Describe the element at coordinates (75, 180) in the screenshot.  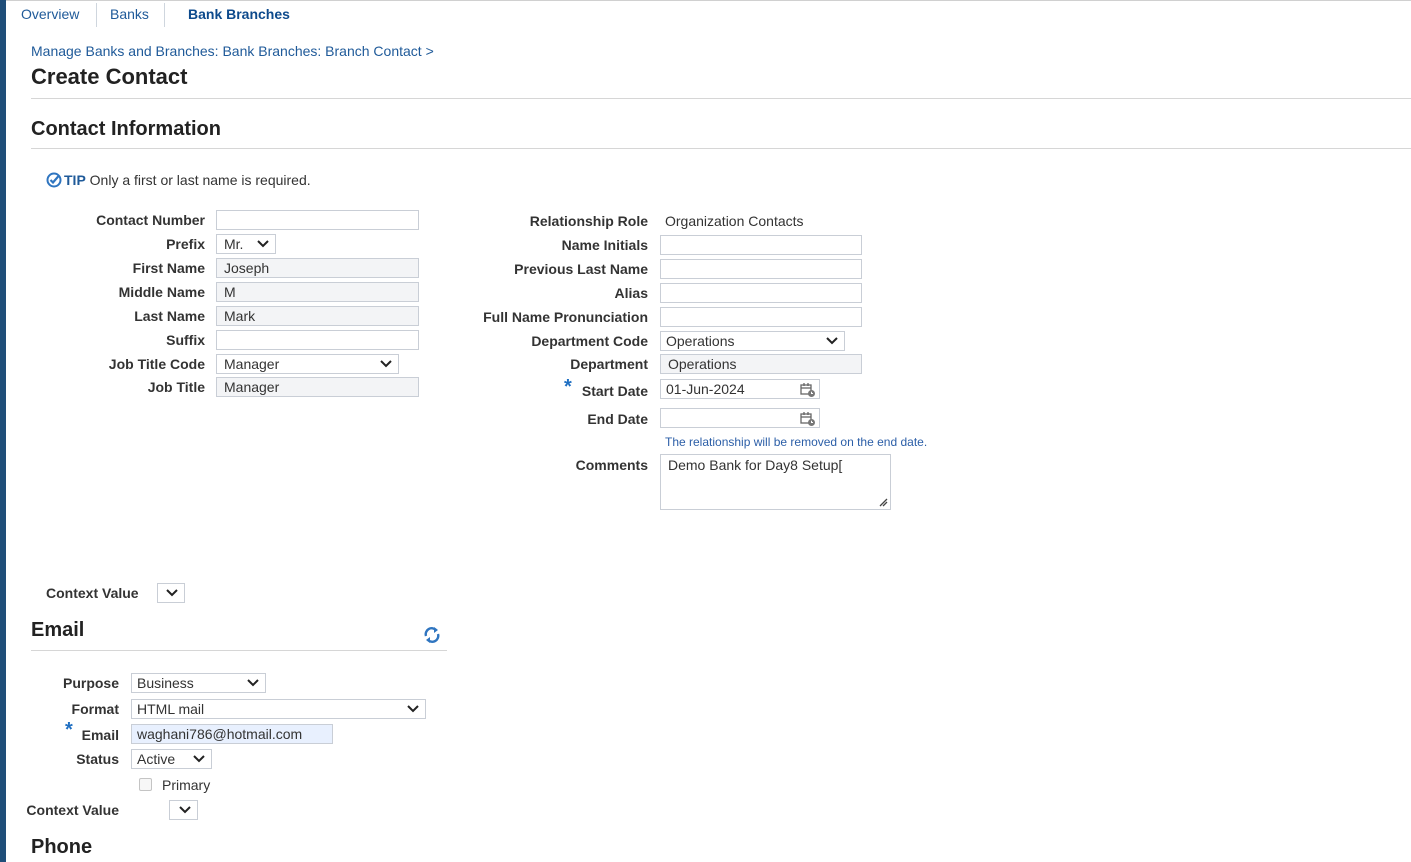
I see `tip-label: TIP` at that location.